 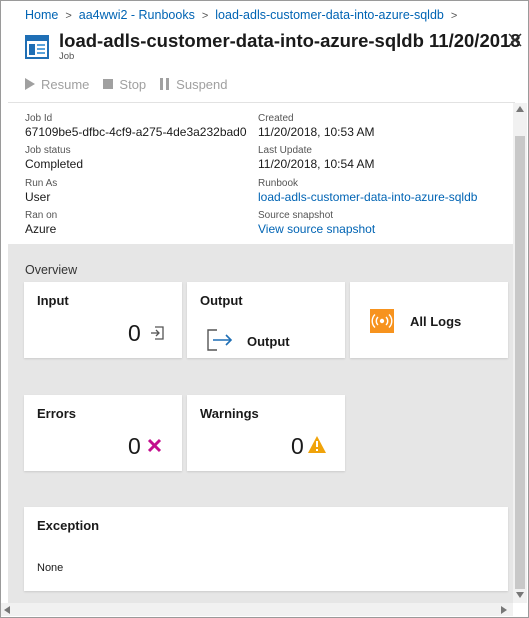 What do you see at coordinates (134, 333) in the screenshot?
I see `input-count: 0` at bounding box center [134, 333].